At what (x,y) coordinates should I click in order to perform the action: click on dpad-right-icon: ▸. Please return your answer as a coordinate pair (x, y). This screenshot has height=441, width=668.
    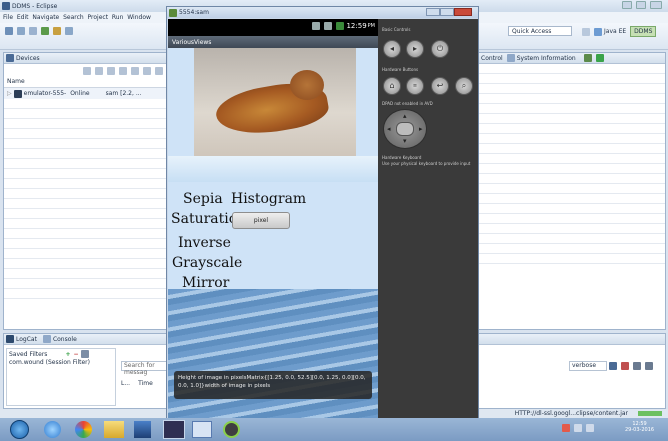
    Looking at the image, I should click on (421, 129).